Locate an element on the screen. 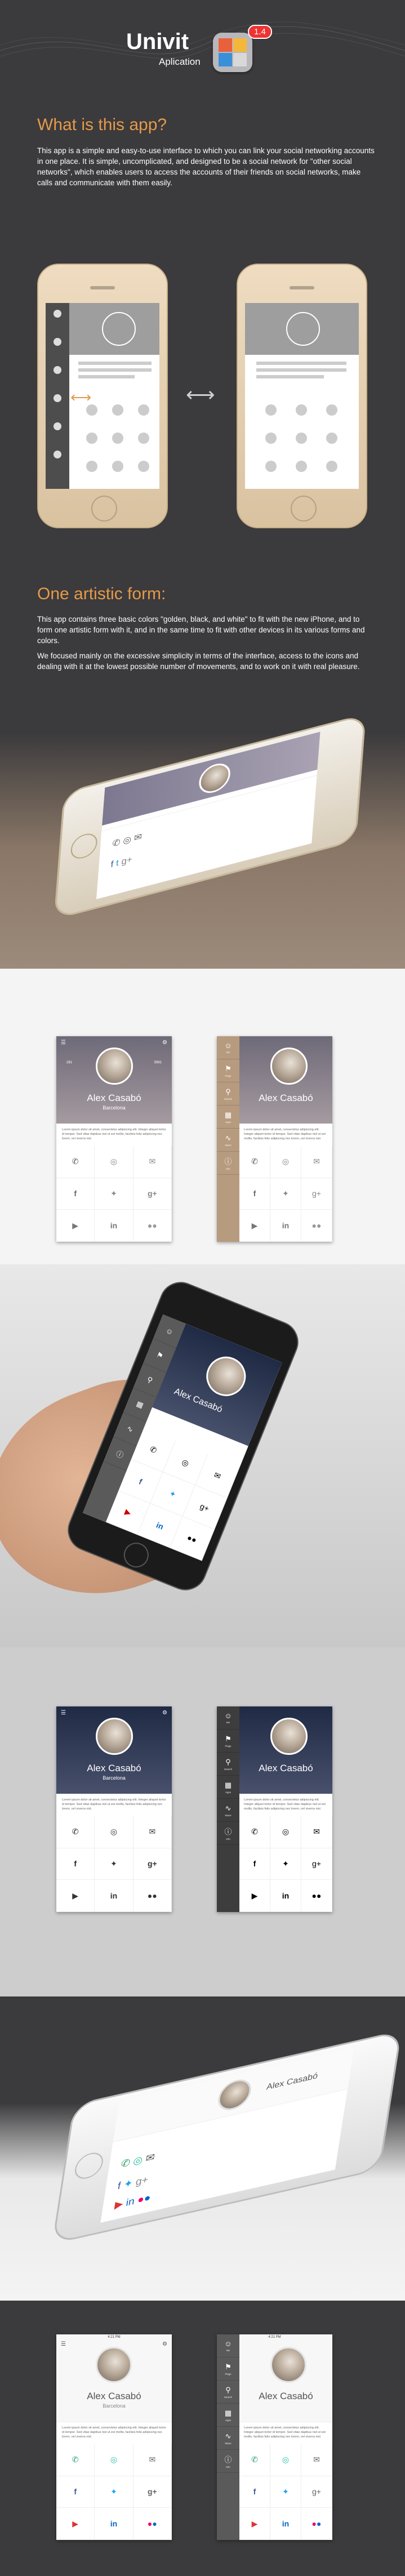  gold-phone-tilted: ✆ ◎ ✉ f t g+ is located at coordinates (215, 816).